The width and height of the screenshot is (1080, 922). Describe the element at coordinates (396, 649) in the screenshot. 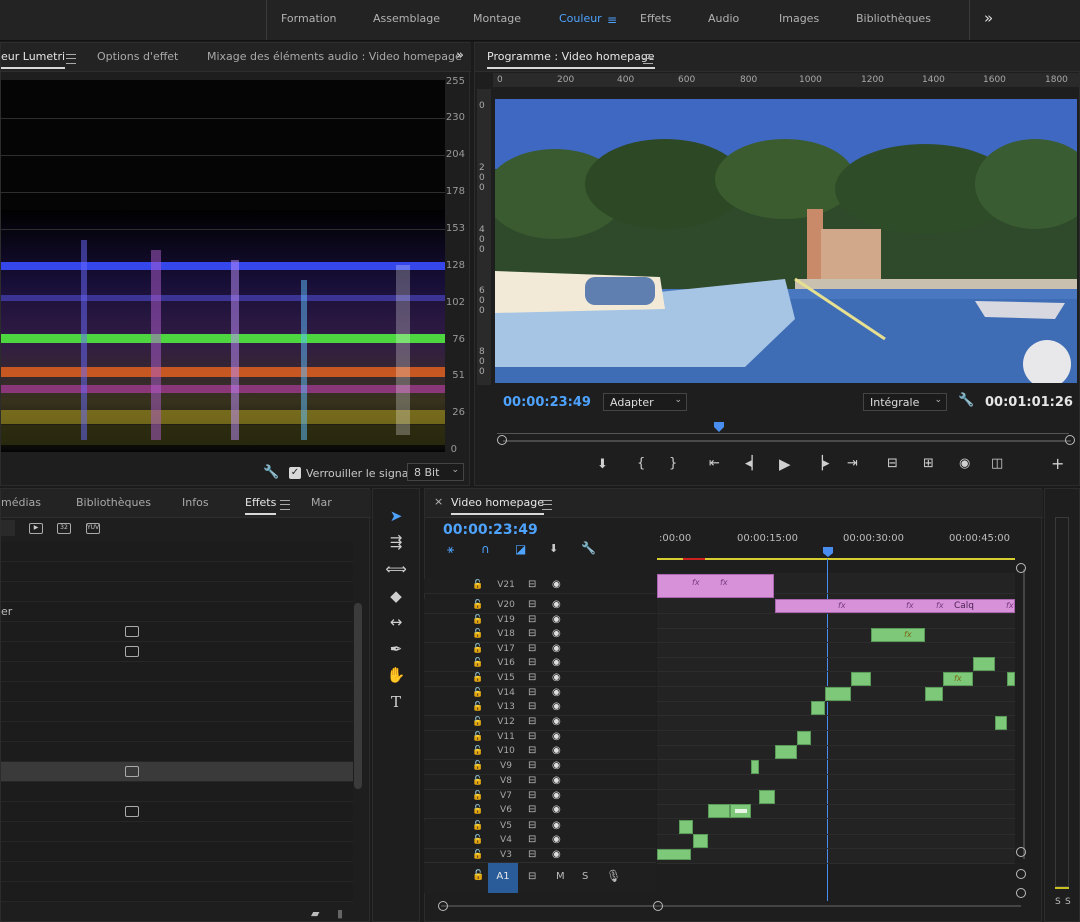

I see `pen-tool-icon: ✒` at that location.